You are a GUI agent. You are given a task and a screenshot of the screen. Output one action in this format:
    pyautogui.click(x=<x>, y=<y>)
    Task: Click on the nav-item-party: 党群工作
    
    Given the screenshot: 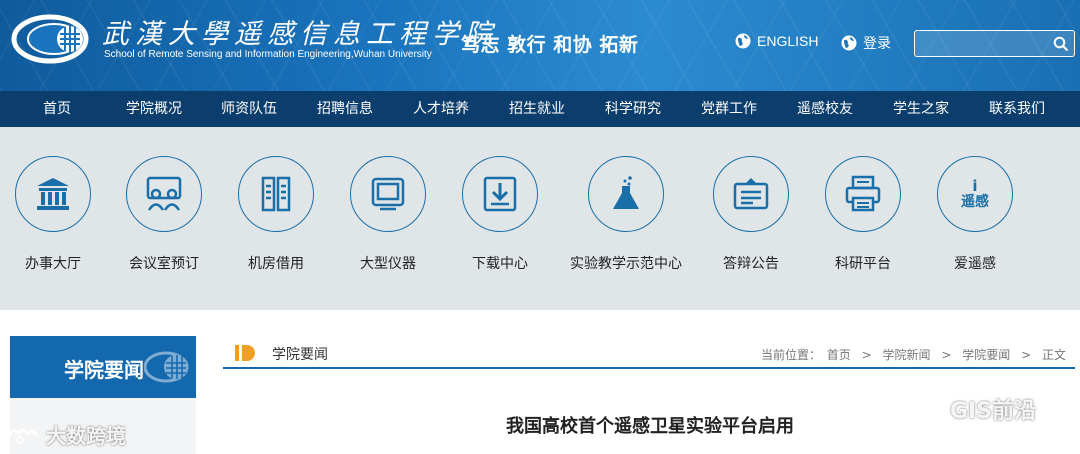 What is the action you would take?
    pyautogui.click(x=729, y=109)
    